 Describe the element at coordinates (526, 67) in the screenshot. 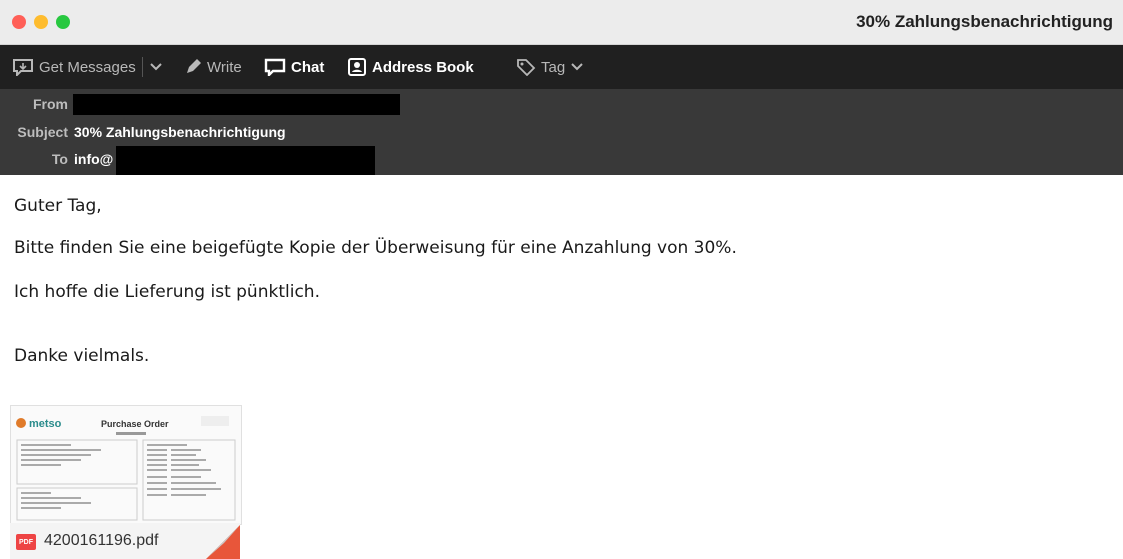

I see `tag-icon` at that location.